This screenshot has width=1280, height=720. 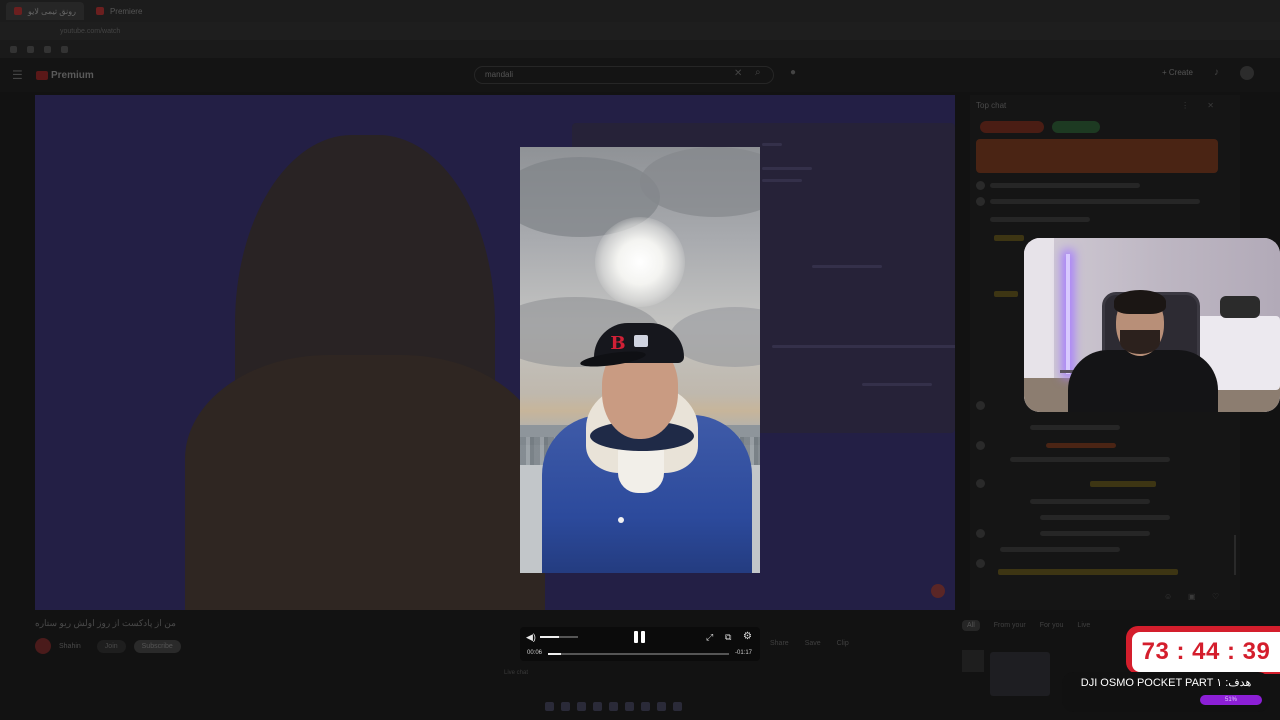 What do you see at coordinates (1083, 625) in the screenshot?
I see `chip: Live` at bounding box center [1083, 625].